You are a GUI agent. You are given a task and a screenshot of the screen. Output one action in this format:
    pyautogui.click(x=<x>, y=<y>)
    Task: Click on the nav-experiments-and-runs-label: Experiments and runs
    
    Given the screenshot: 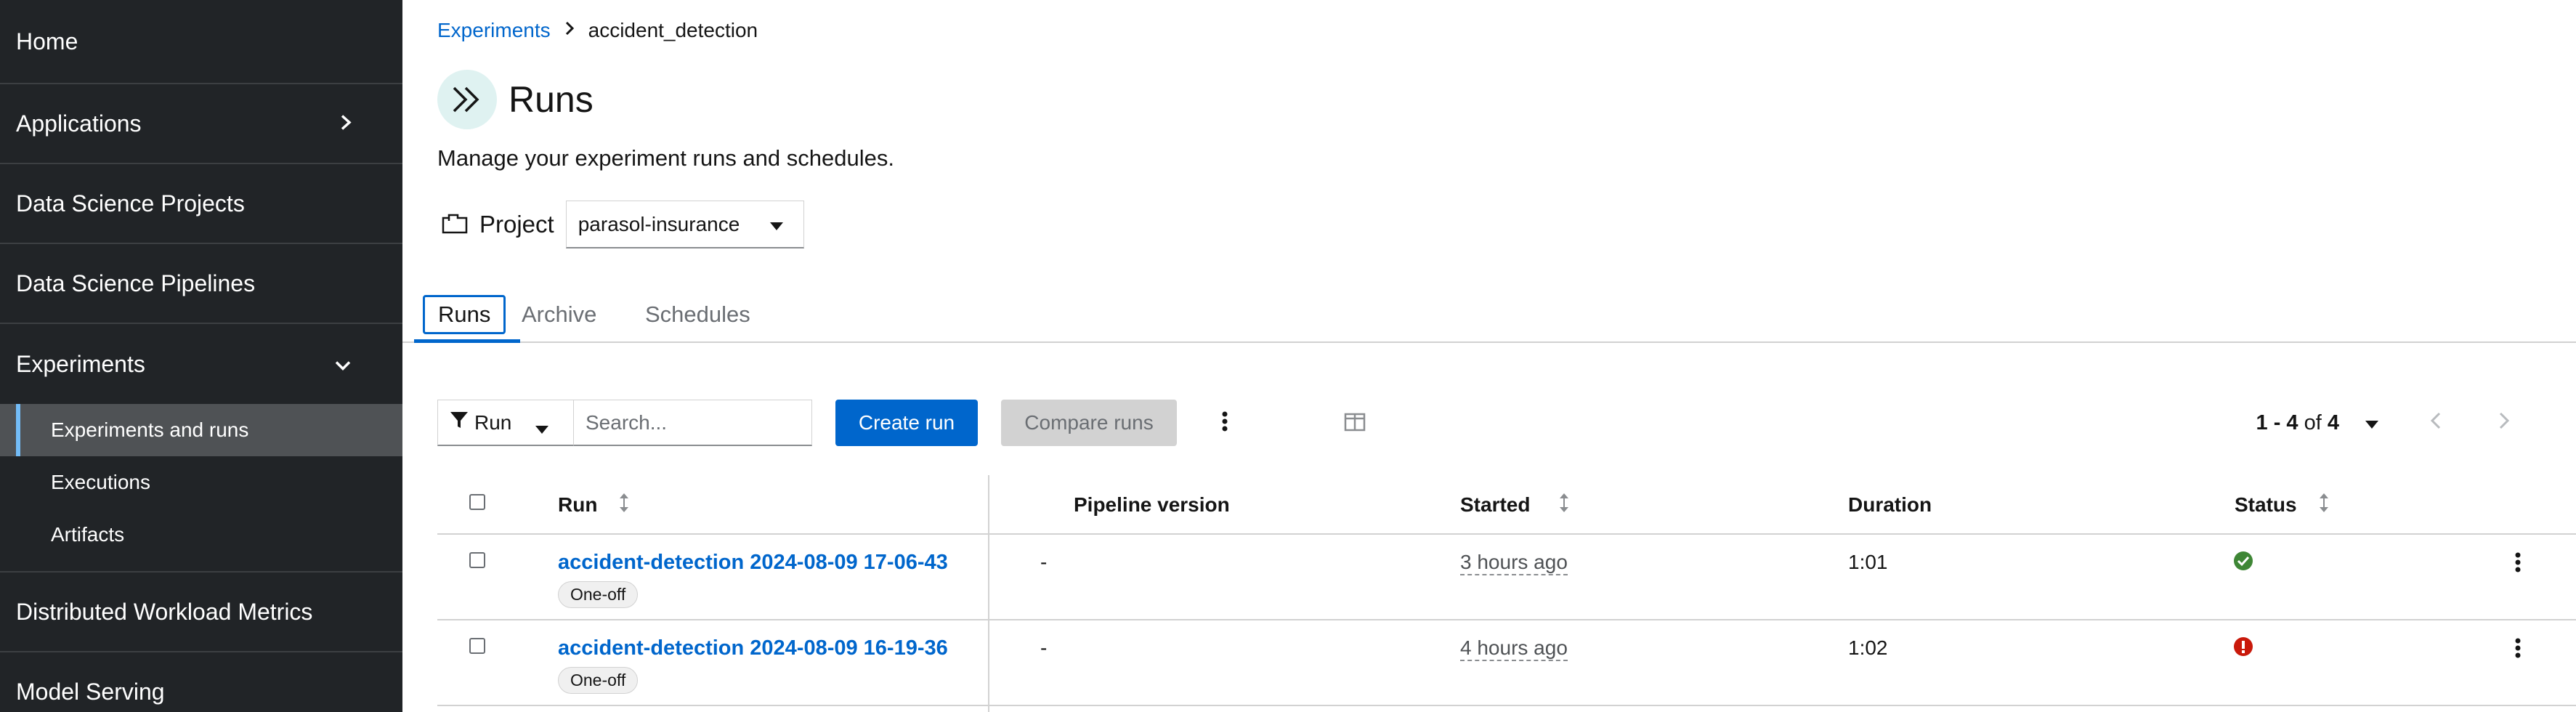 What is the action you would take?
    pyautogui.click(x=150, y=429)
    